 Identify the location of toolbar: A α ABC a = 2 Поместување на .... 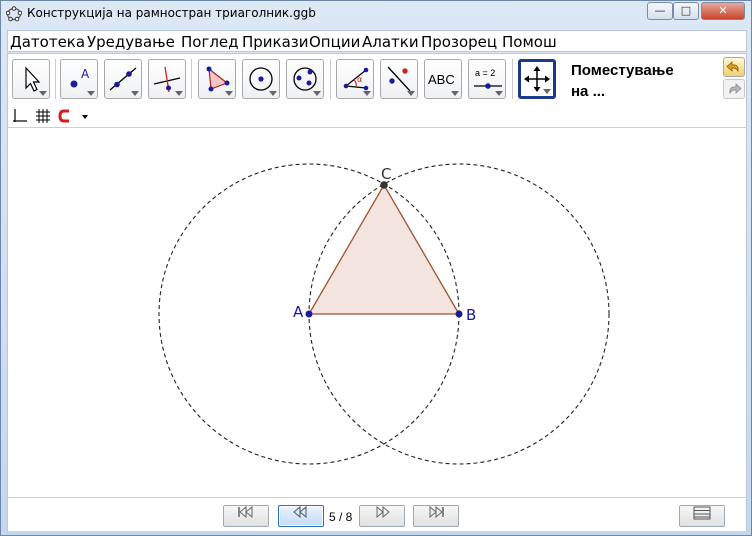
(377, 78).